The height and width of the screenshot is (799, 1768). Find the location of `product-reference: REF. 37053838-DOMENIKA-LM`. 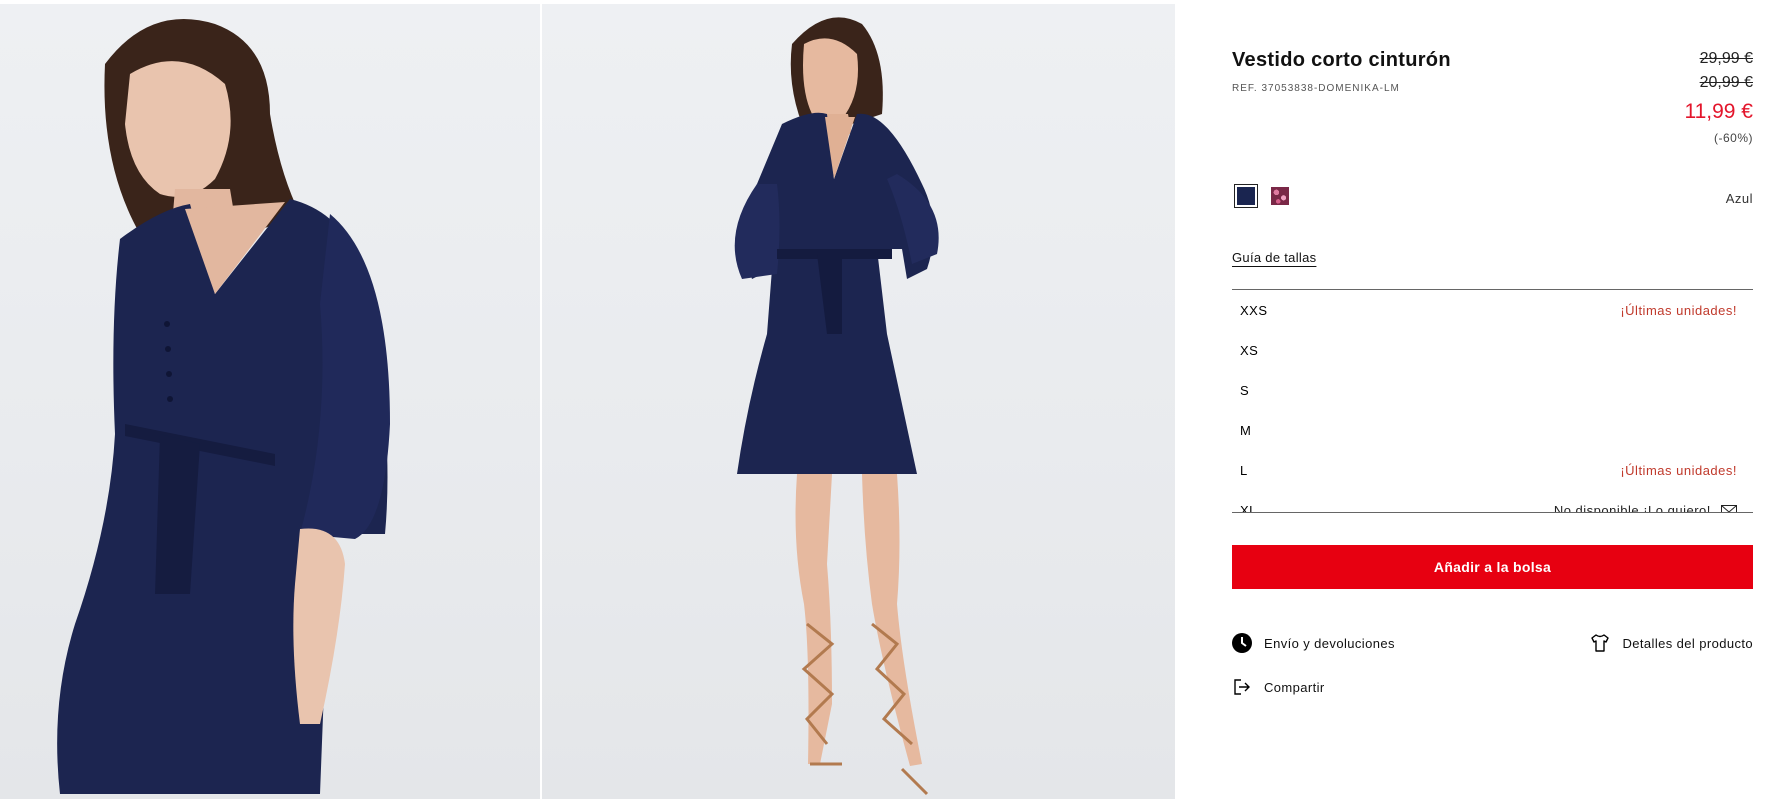

product-reference: REF. 37053838-DOMENIKA-LM is located at coordinates (1316, 88).